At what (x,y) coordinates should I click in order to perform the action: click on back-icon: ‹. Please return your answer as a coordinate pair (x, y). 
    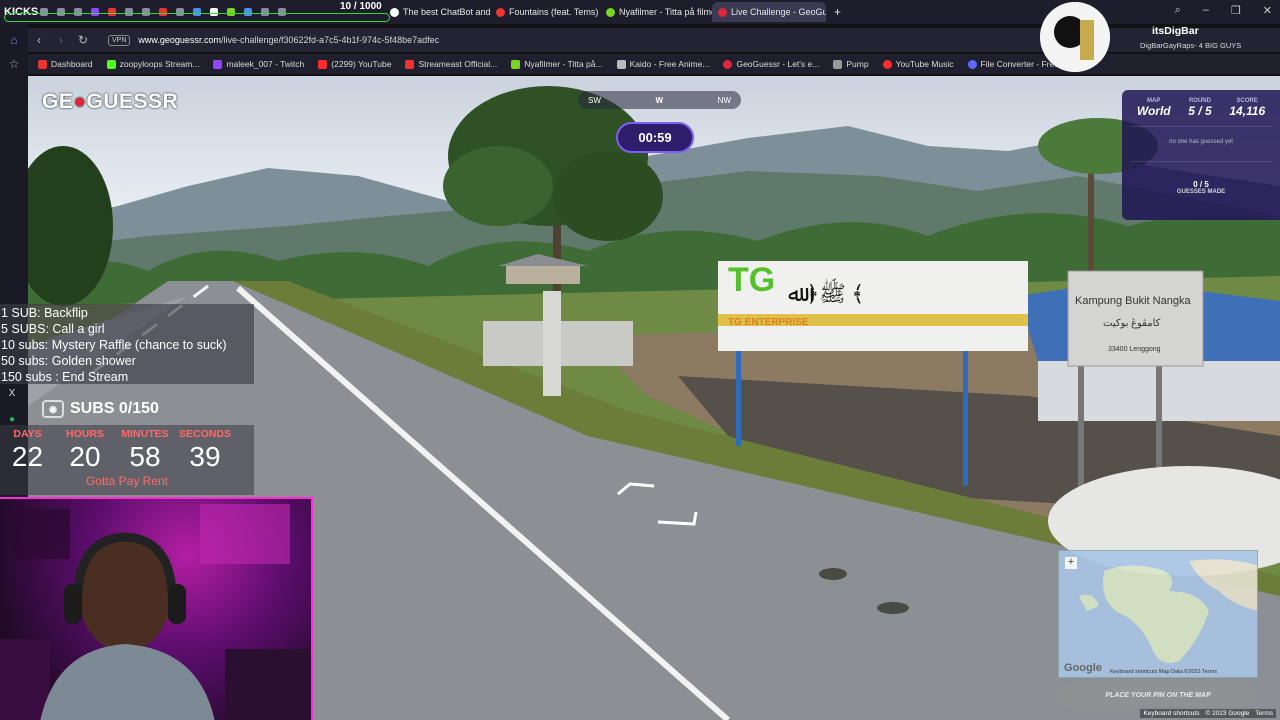
    Looking at the image, I should click on (39, 40).